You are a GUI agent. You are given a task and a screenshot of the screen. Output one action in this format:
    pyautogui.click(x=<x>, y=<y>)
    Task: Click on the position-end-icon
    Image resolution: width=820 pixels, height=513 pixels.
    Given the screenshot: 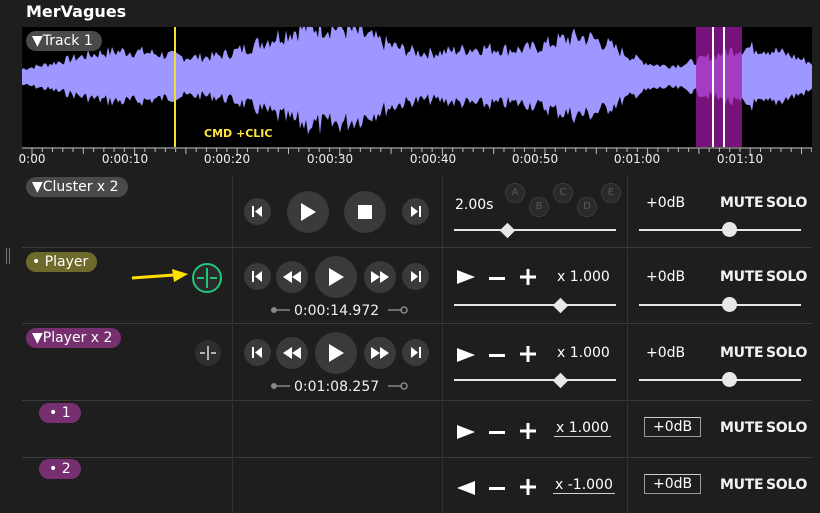 What is the action you would take?
    pyautogui.click(x=398, y=386)
    